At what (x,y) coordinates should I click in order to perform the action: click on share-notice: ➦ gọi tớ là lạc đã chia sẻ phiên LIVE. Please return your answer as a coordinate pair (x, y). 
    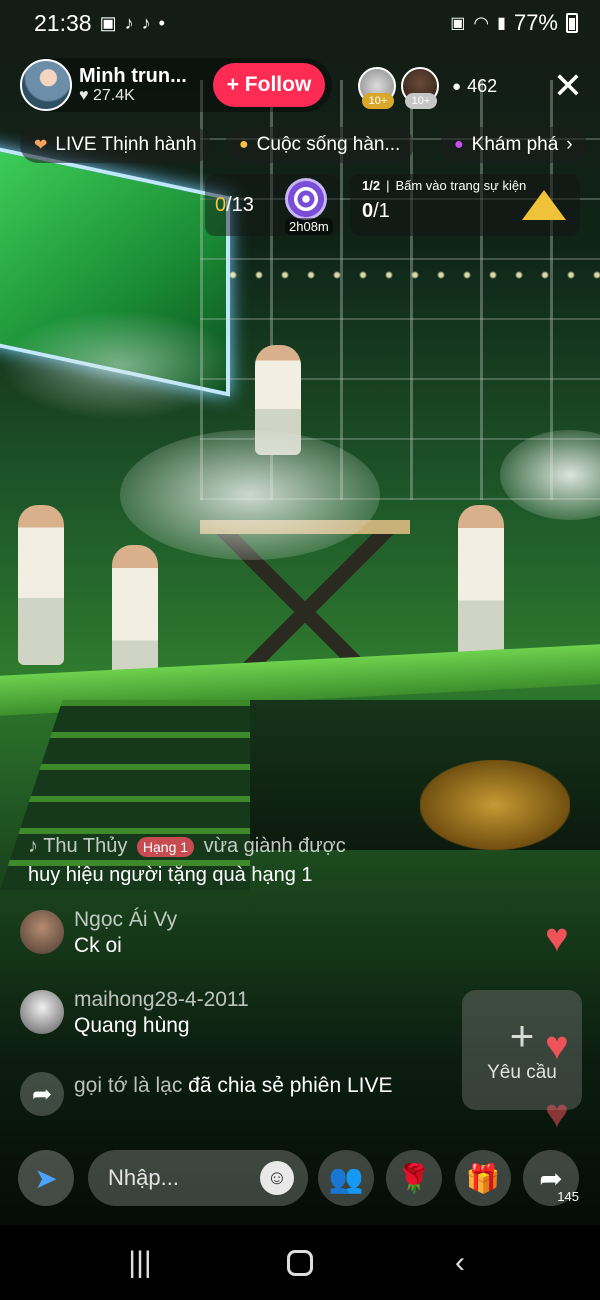
    Looking at the image, I should click on (220, 1094).